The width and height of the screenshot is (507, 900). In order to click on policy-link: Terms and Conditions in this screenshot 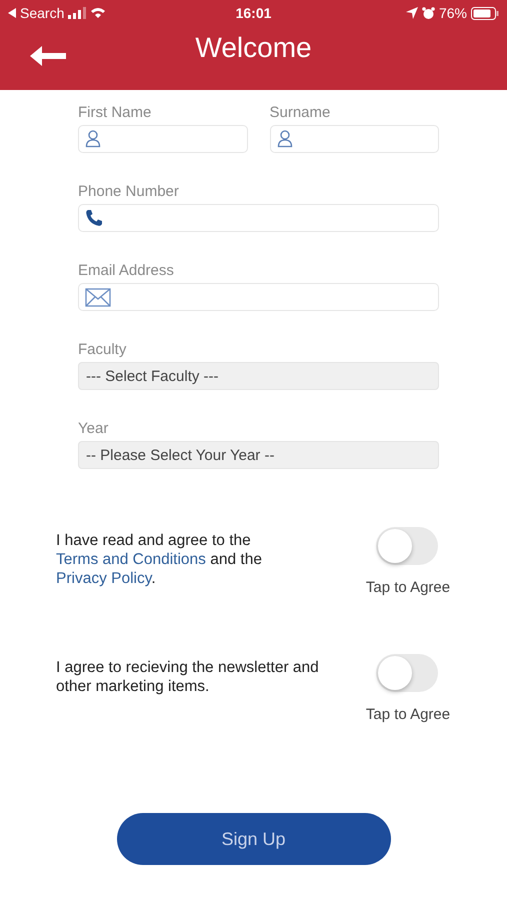, I will do `click(131, 559)`.